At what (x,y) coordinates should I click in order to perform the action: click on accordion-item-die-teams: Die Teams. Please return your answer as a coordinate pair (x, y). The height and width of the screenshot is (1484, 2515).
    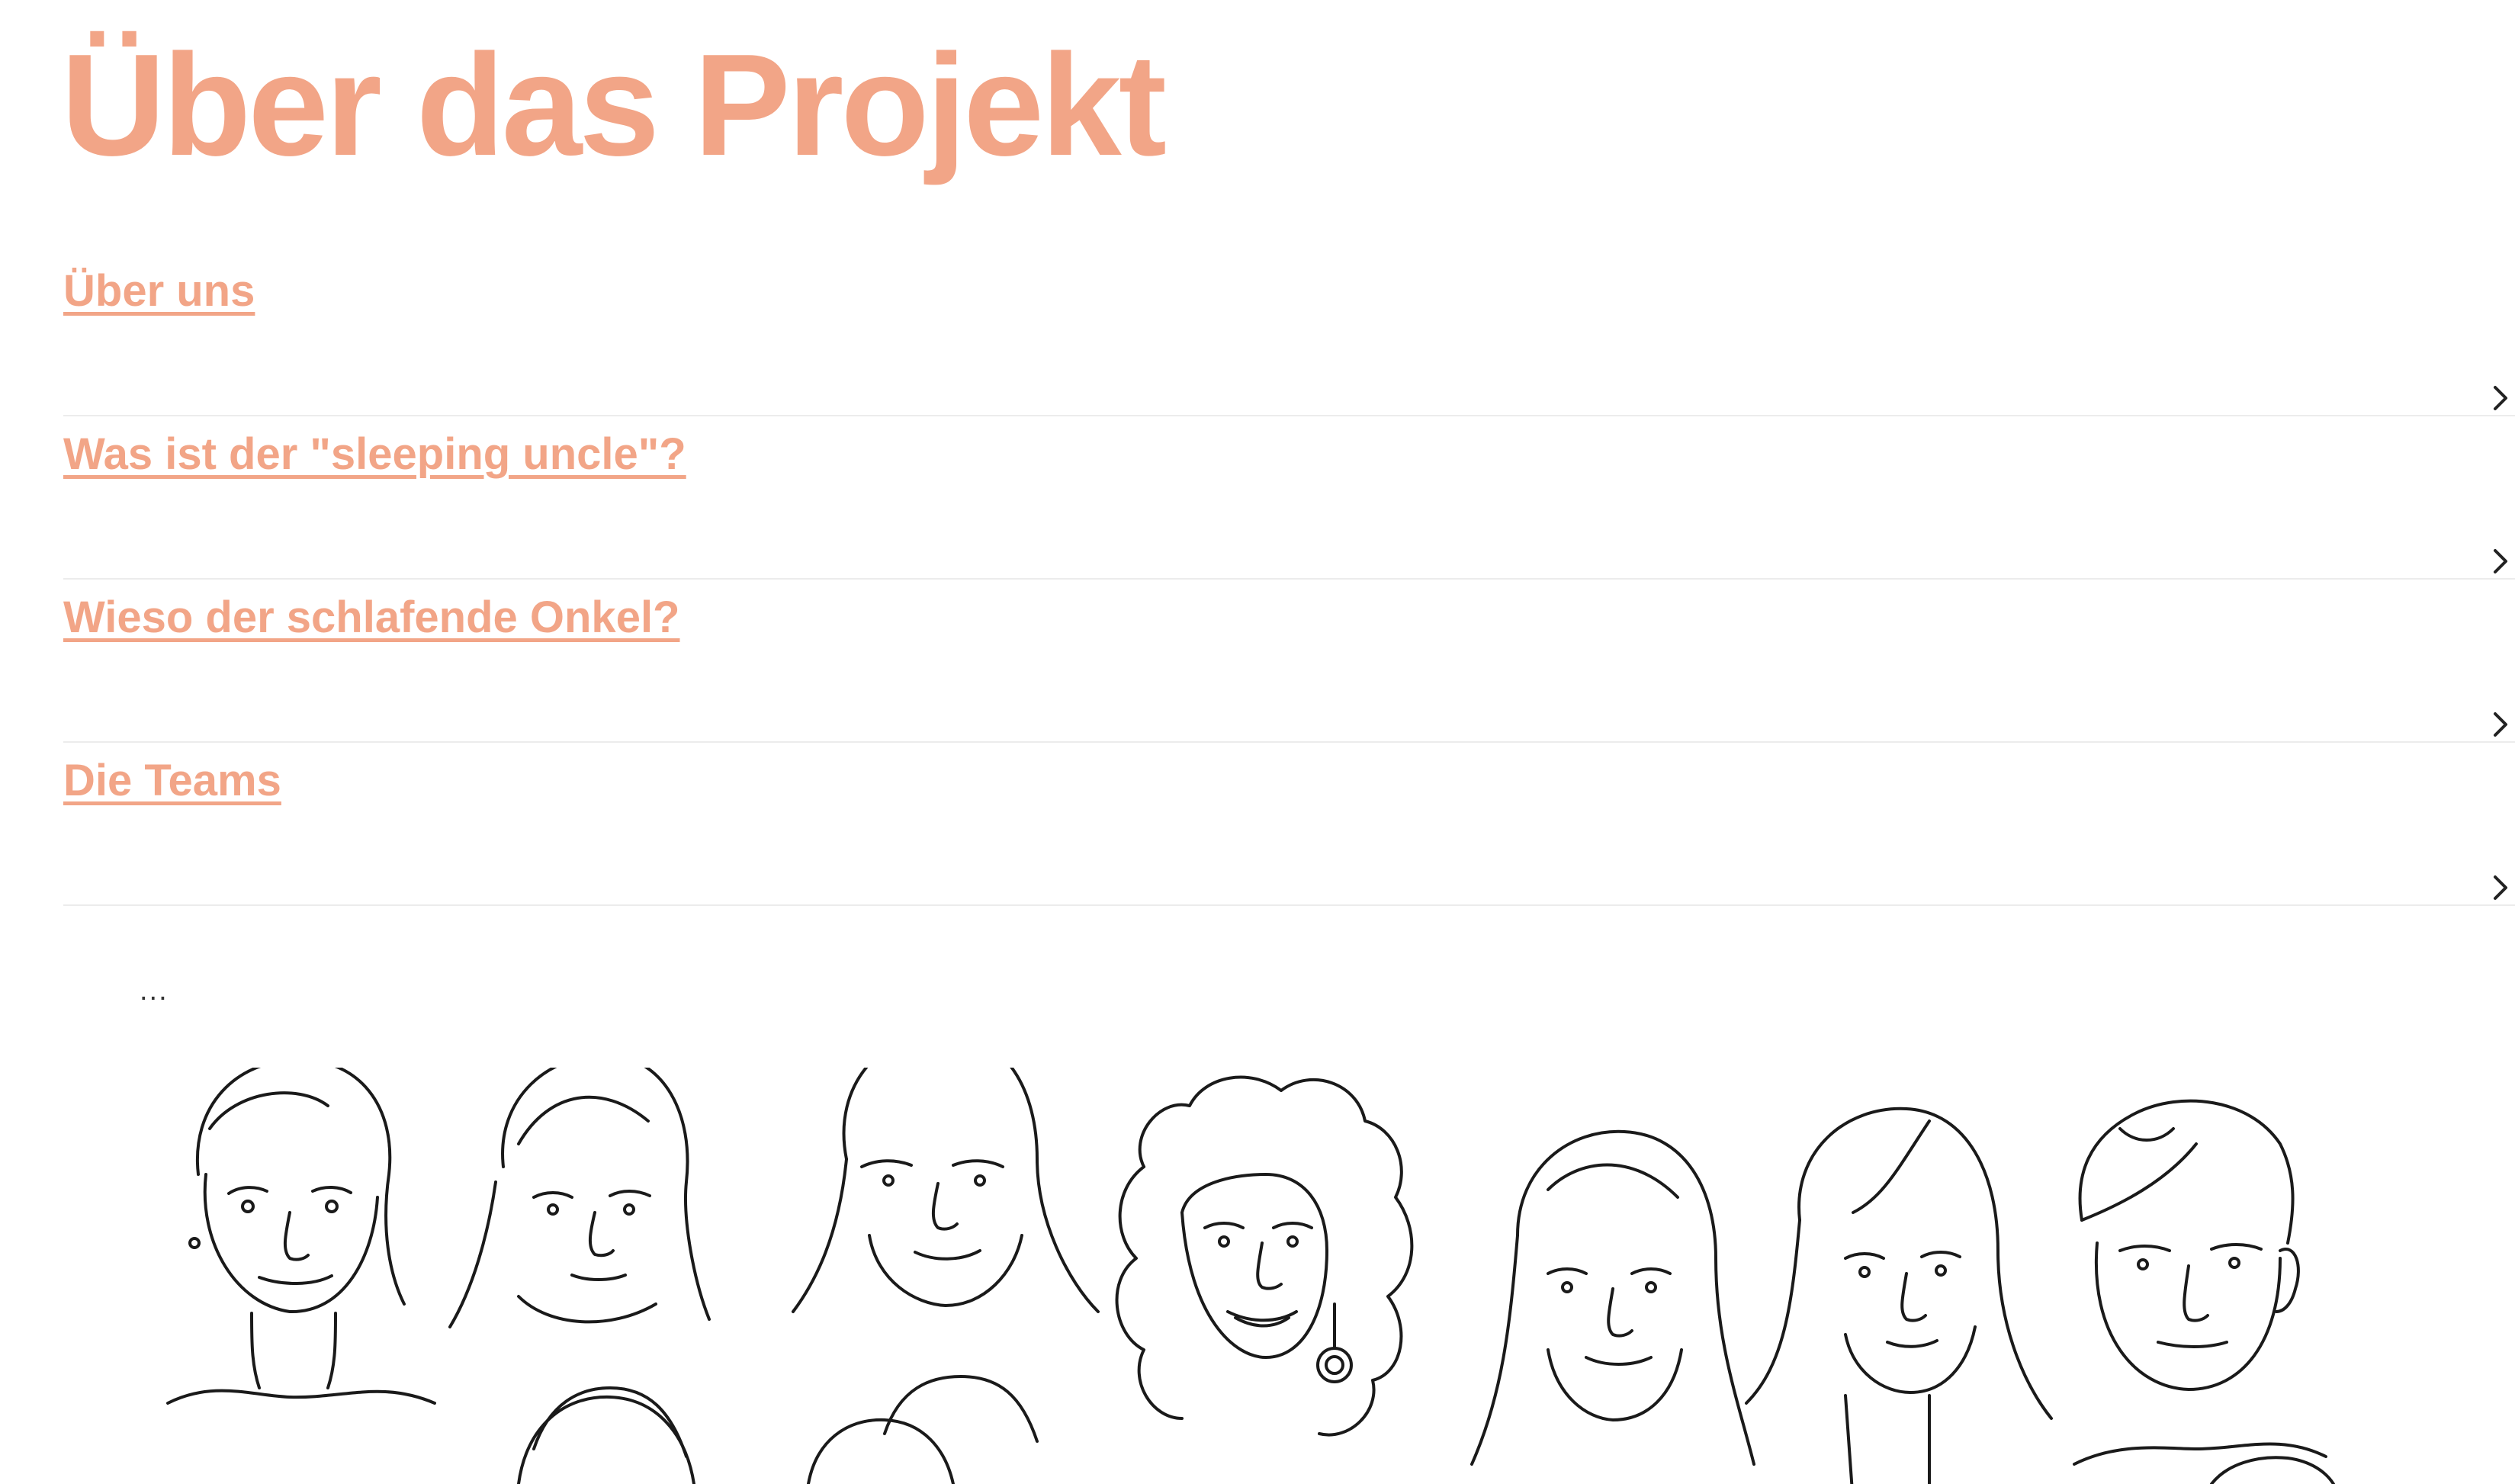
    Looking at the image, I should click on (1289, 825).